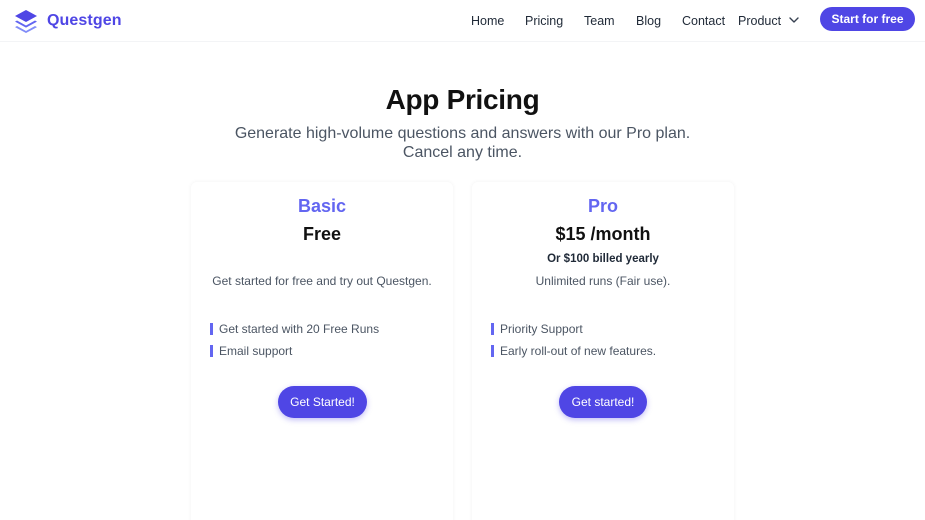  I want to click on plan-price: $15 /month, so click(603, 234).